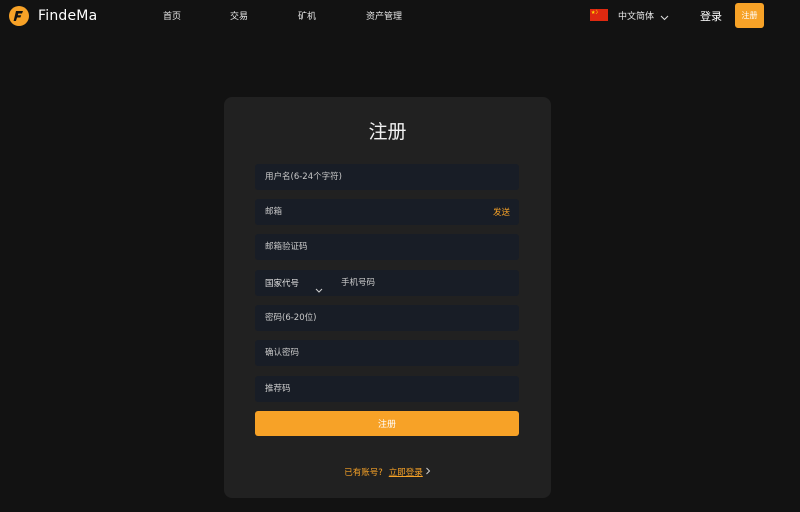 Image resolution: width=800 pixels, height=512 pixels. I want to click on email-field: 发送, so click(387, 212).